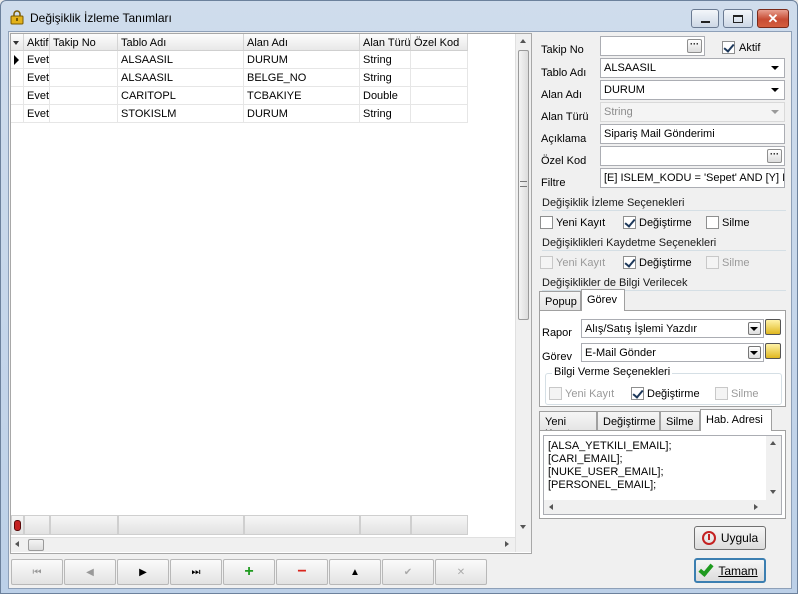 The width and height of the screenshot is (798, 594). What do you see at coordinates (439, 525) in the screenshot?
I see `footer-cell` at bounding box center [439, 525].